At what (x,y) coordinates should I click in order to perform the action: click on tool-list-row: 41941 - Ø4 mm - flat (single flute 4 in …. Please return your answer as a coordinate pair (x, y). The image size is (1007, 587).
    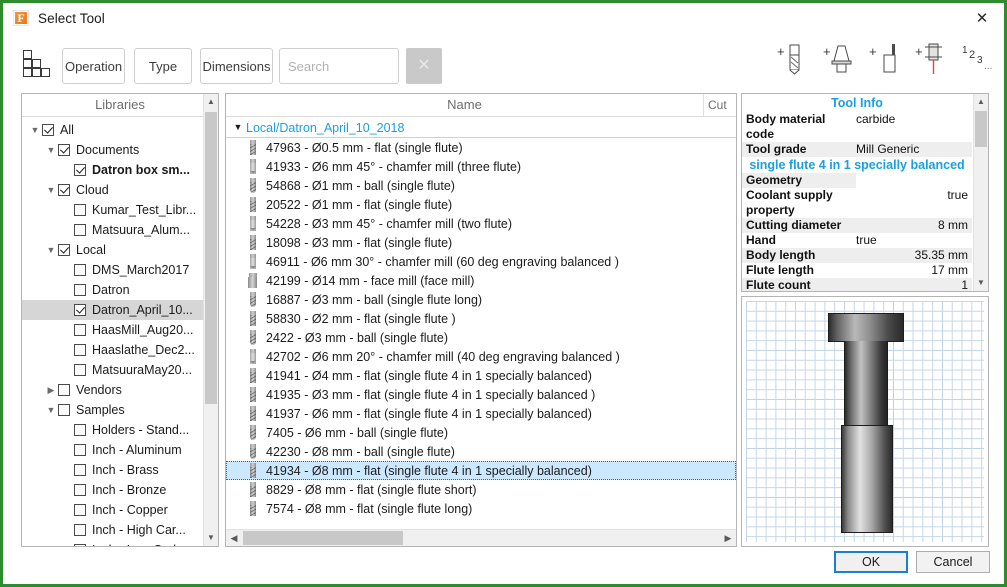
    Looking at the image, I should click on (481, 375).